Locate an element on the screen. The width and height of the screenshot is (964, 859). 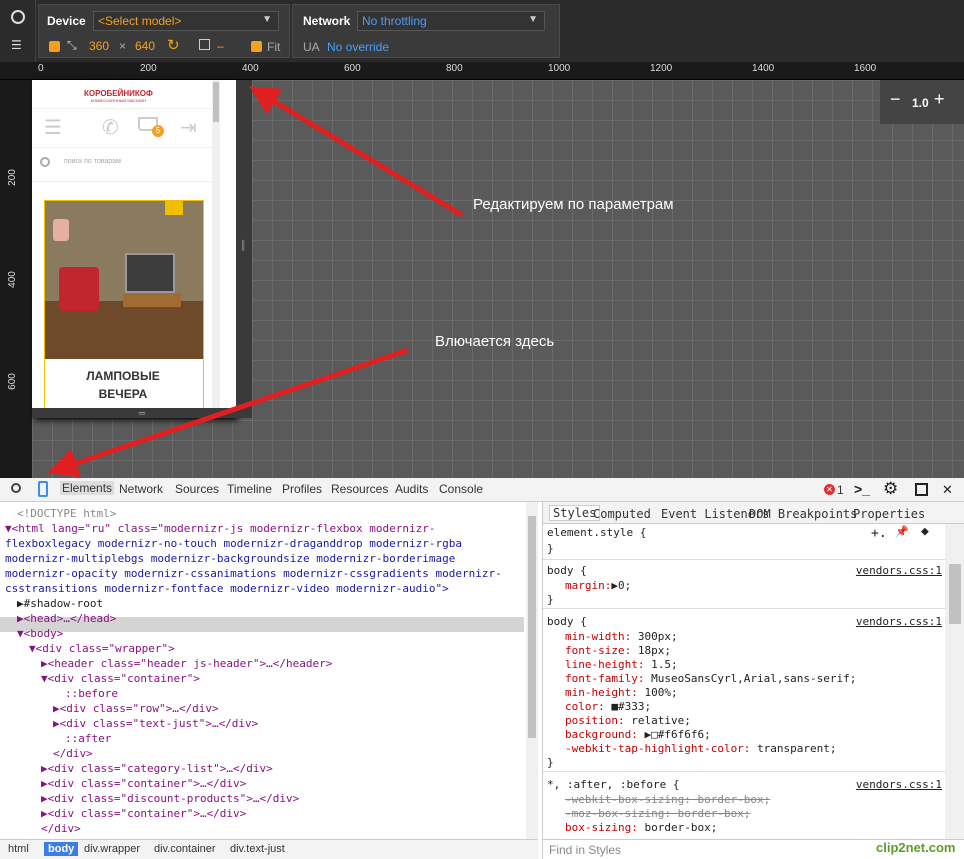
device-resize-handle: ║ is located at coordinates (244, 249).